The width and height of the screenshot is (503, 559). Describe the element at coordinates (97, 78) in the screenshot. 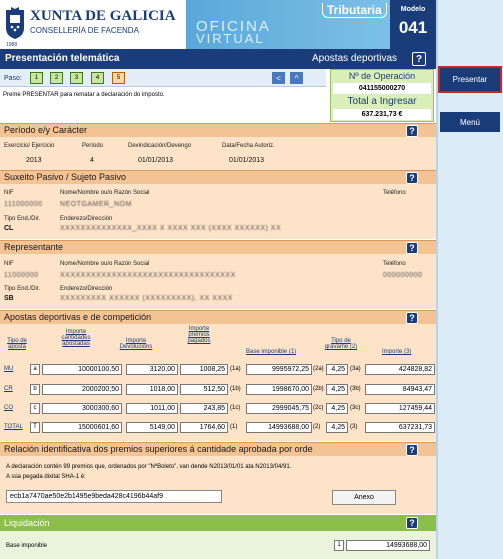

I see `step-4: 4` at that location.